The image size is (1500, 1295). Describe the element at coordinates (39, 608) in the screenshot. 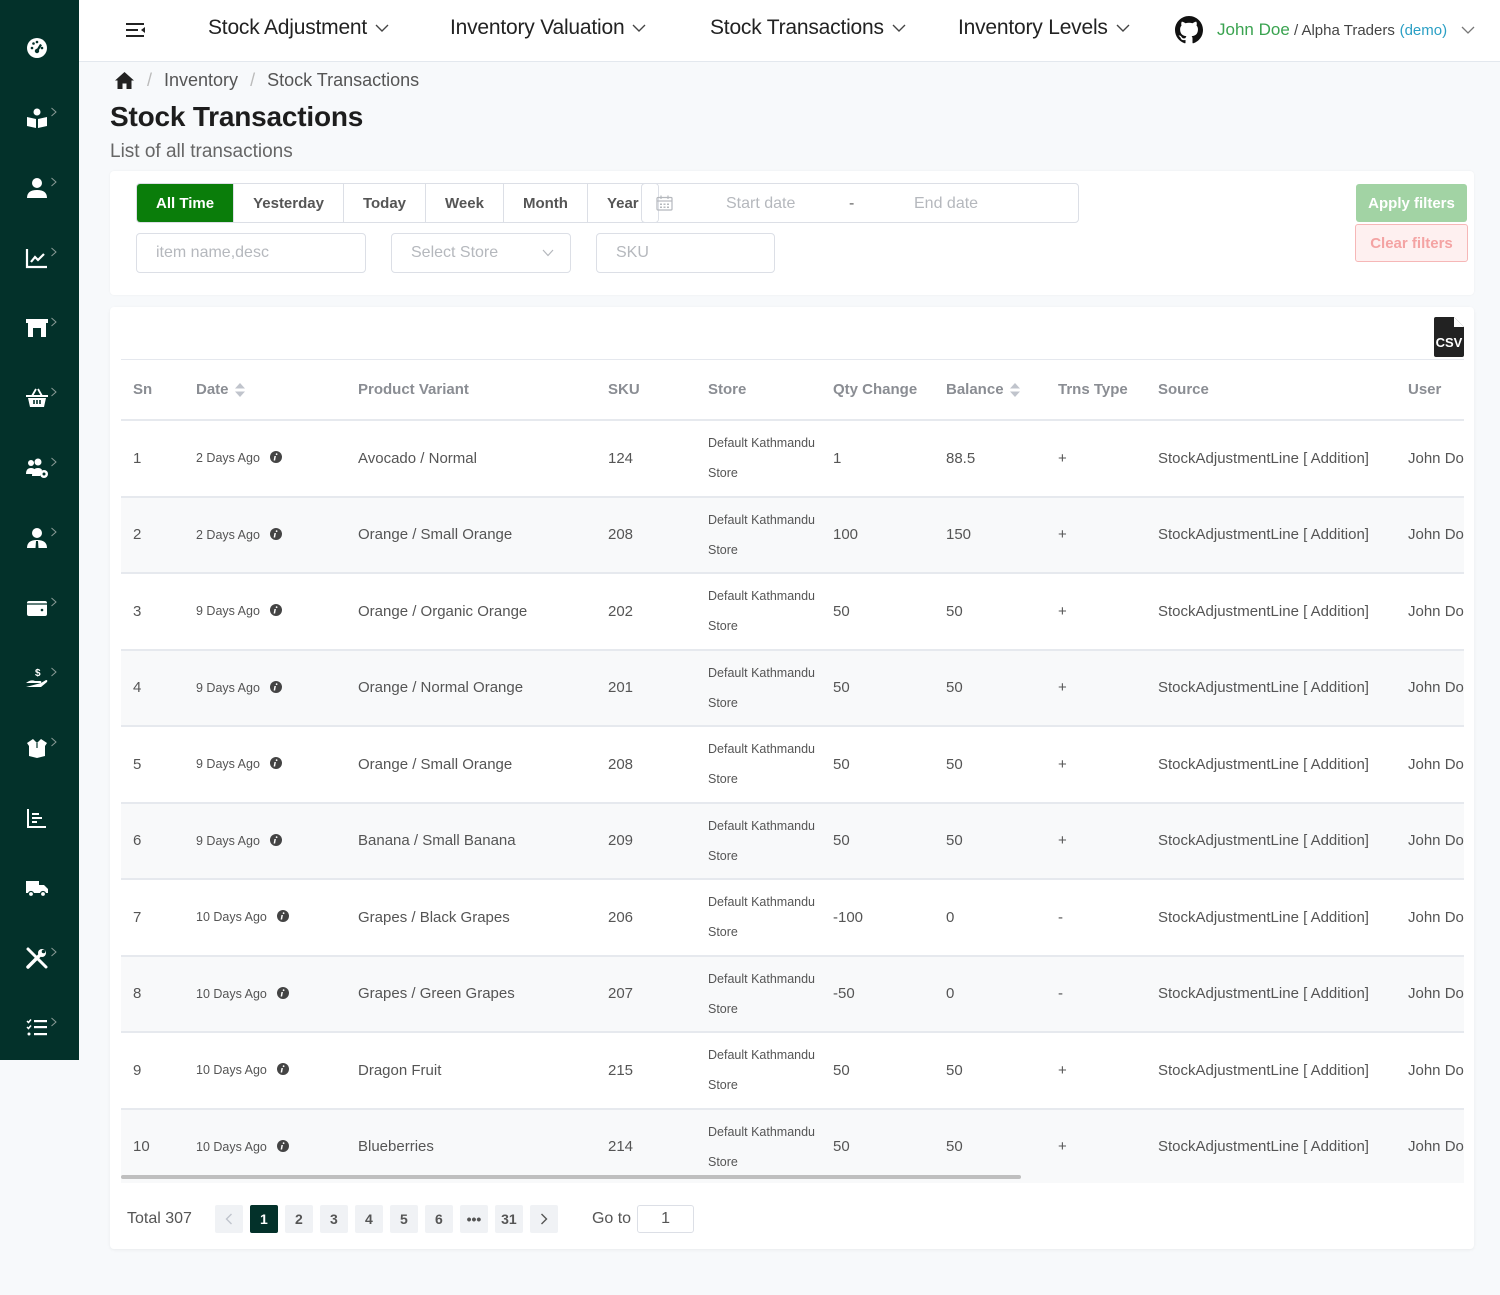

I see `sidebar-item-wallet` at that location.